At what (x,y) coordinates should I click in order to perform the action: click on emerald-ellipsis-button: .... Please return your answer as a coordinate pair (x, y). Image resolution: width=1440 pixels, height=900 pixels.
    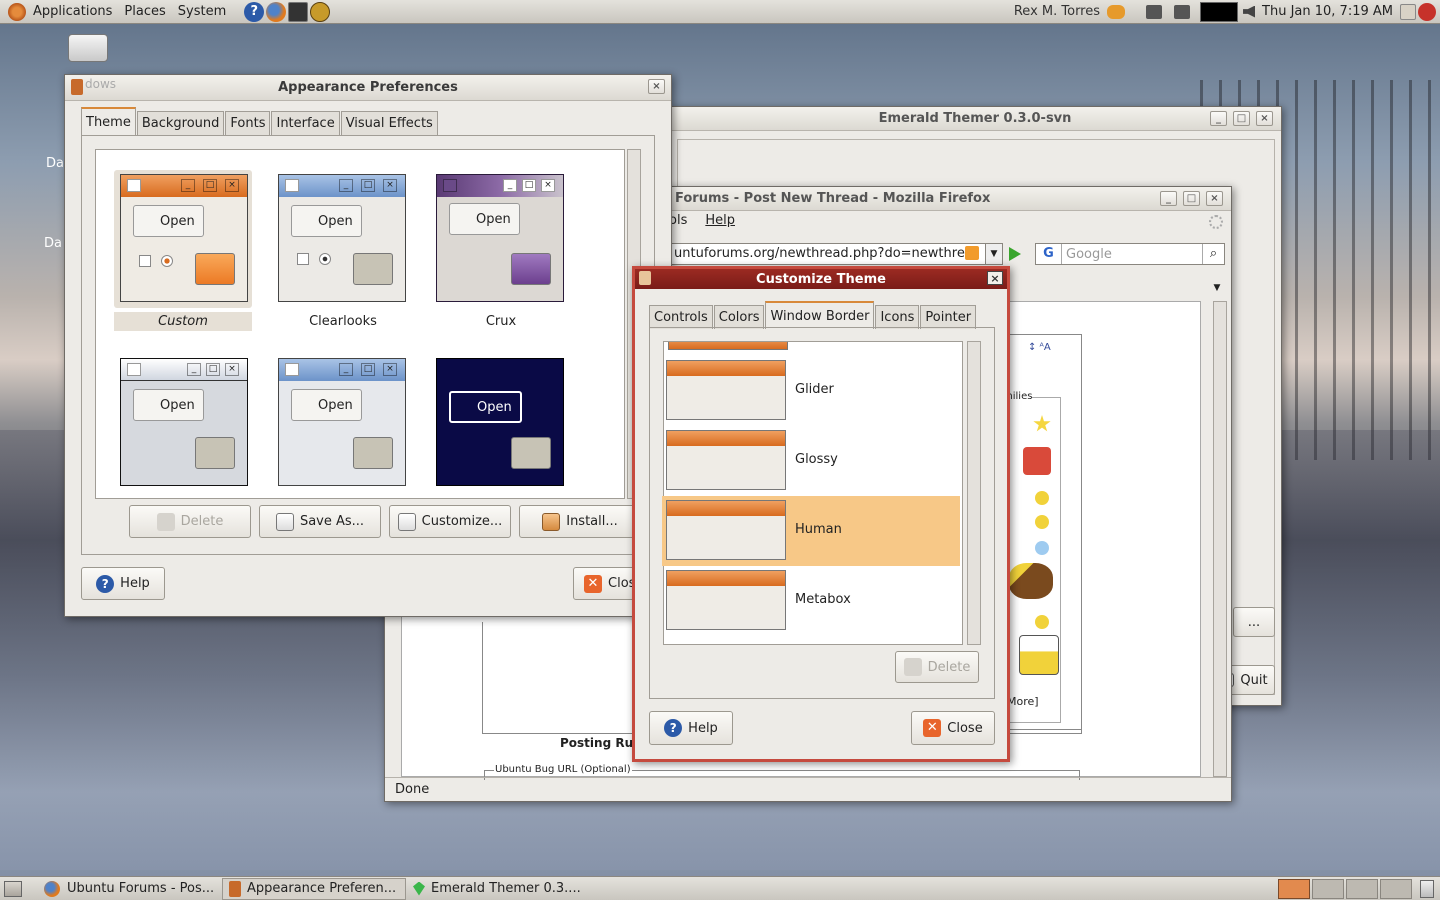
    Looking at the image, I should click on (1254, 622).